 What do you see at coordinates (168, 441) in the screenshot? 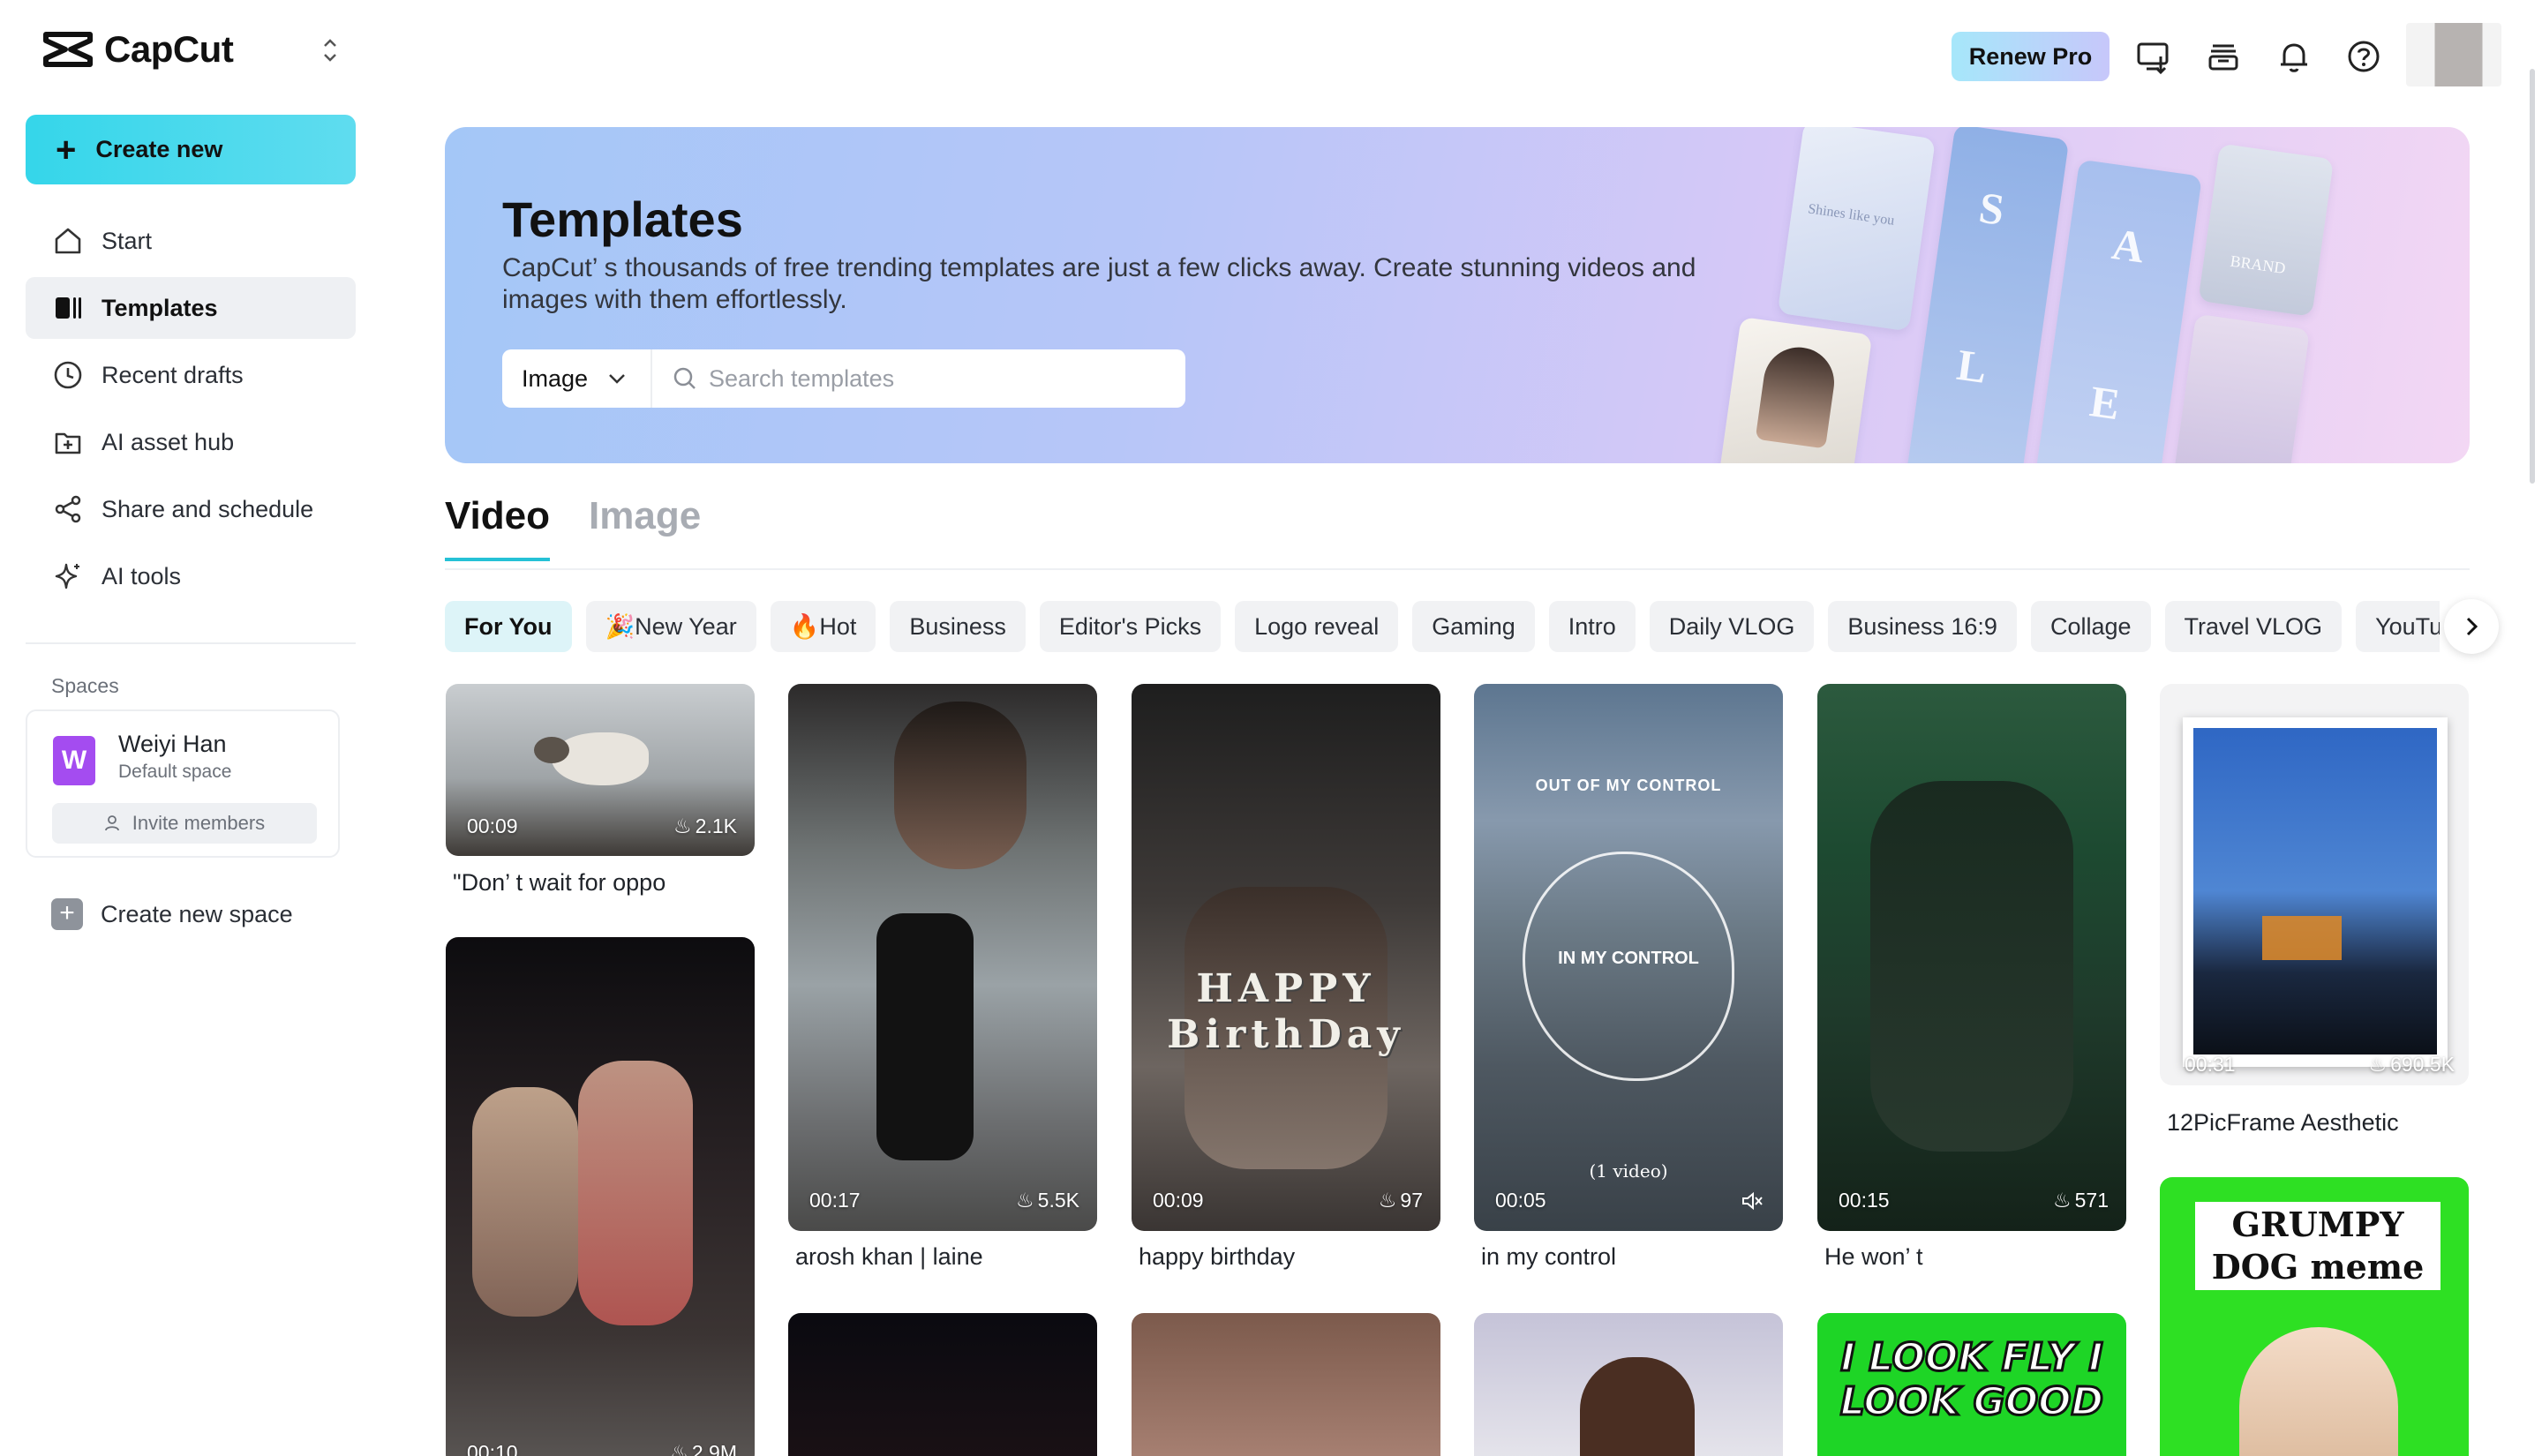
I see `sidebar-item-label: AI asset hub` at bounding box center [168, 441].